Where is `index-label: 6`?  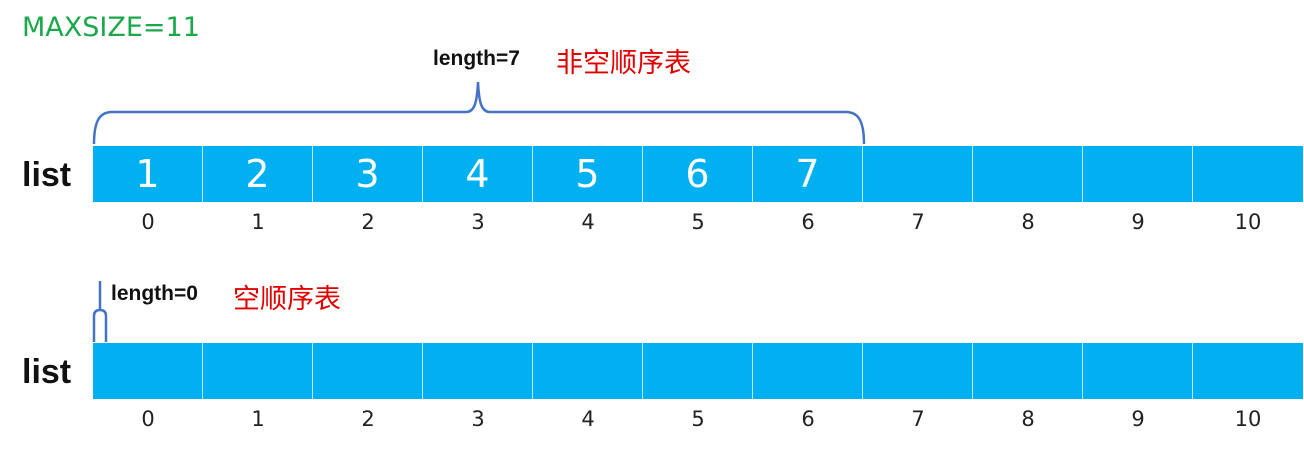 index-label: 6 is located at coordinates (808, 419).